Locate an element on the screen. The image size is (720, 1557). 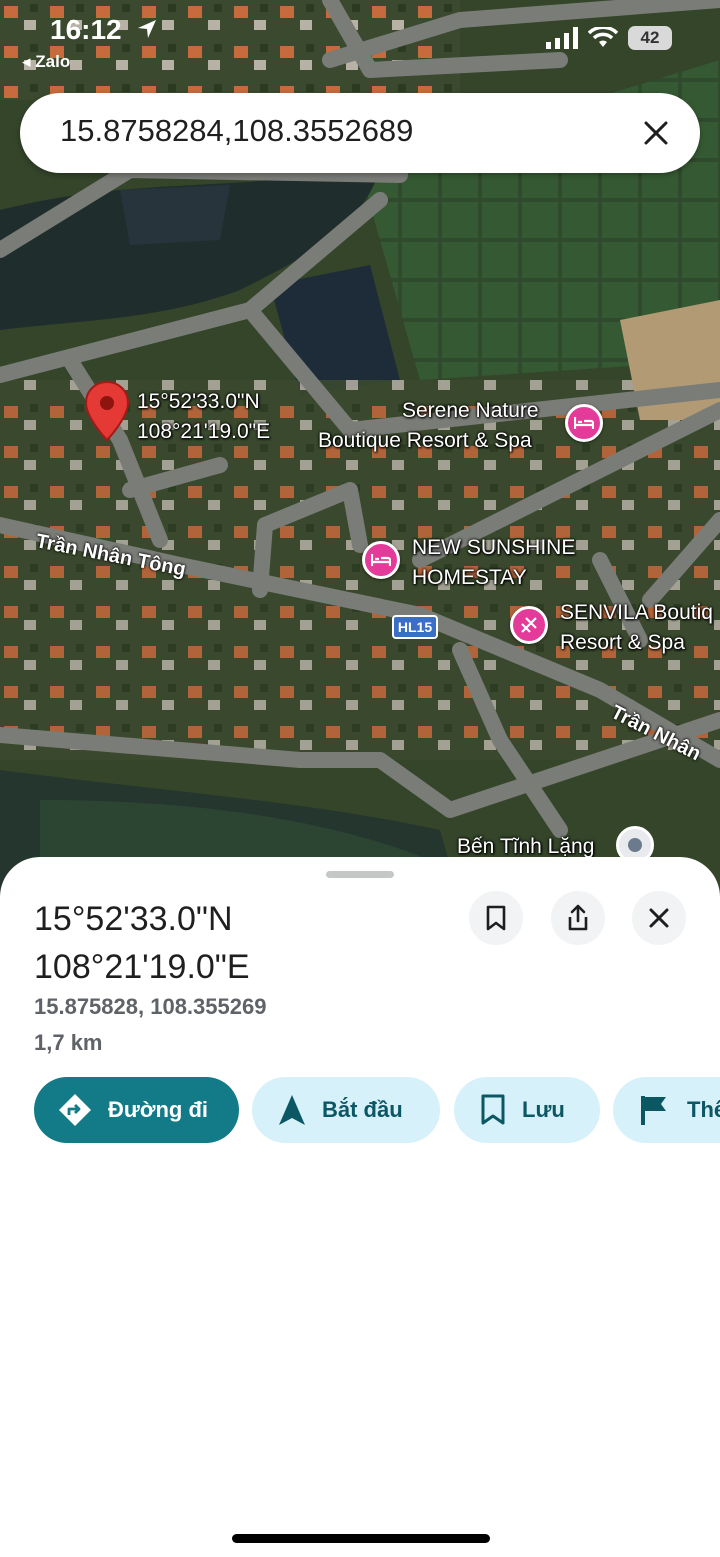
place-title: 15°52'33.0"N 108°21'19.0"E is located at coordinates (244, 943).